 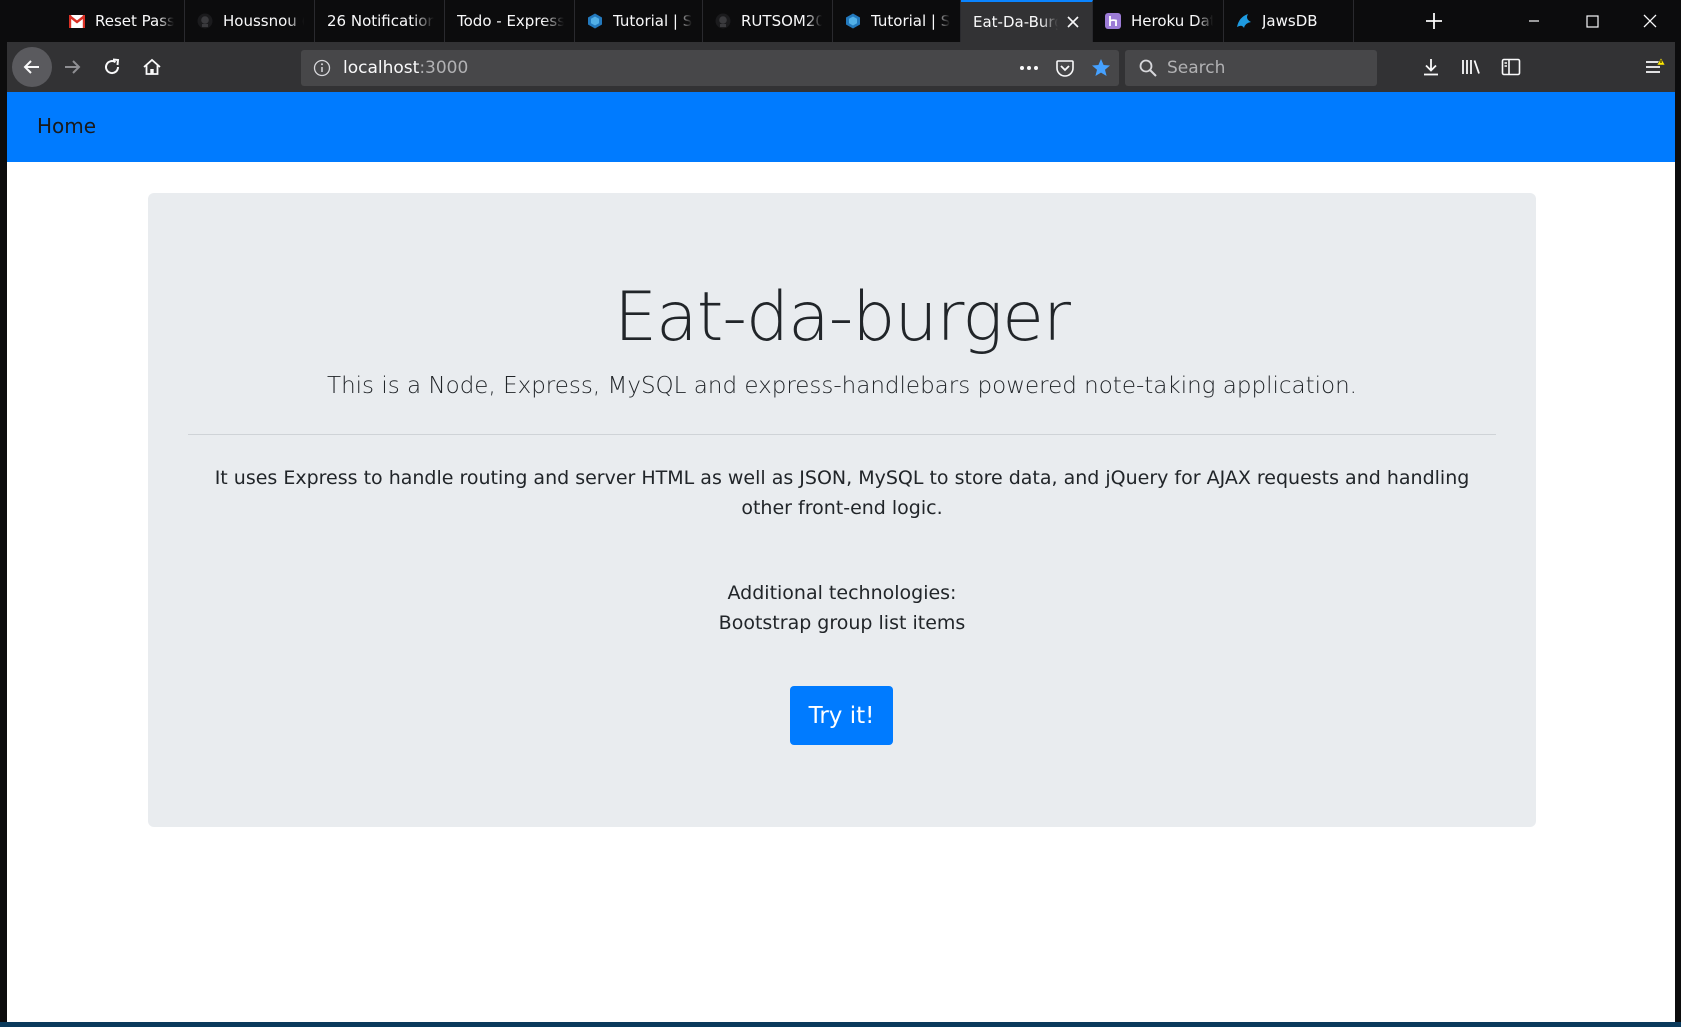 I want to click on page-actions-icon, so click(x=1029, y=68).